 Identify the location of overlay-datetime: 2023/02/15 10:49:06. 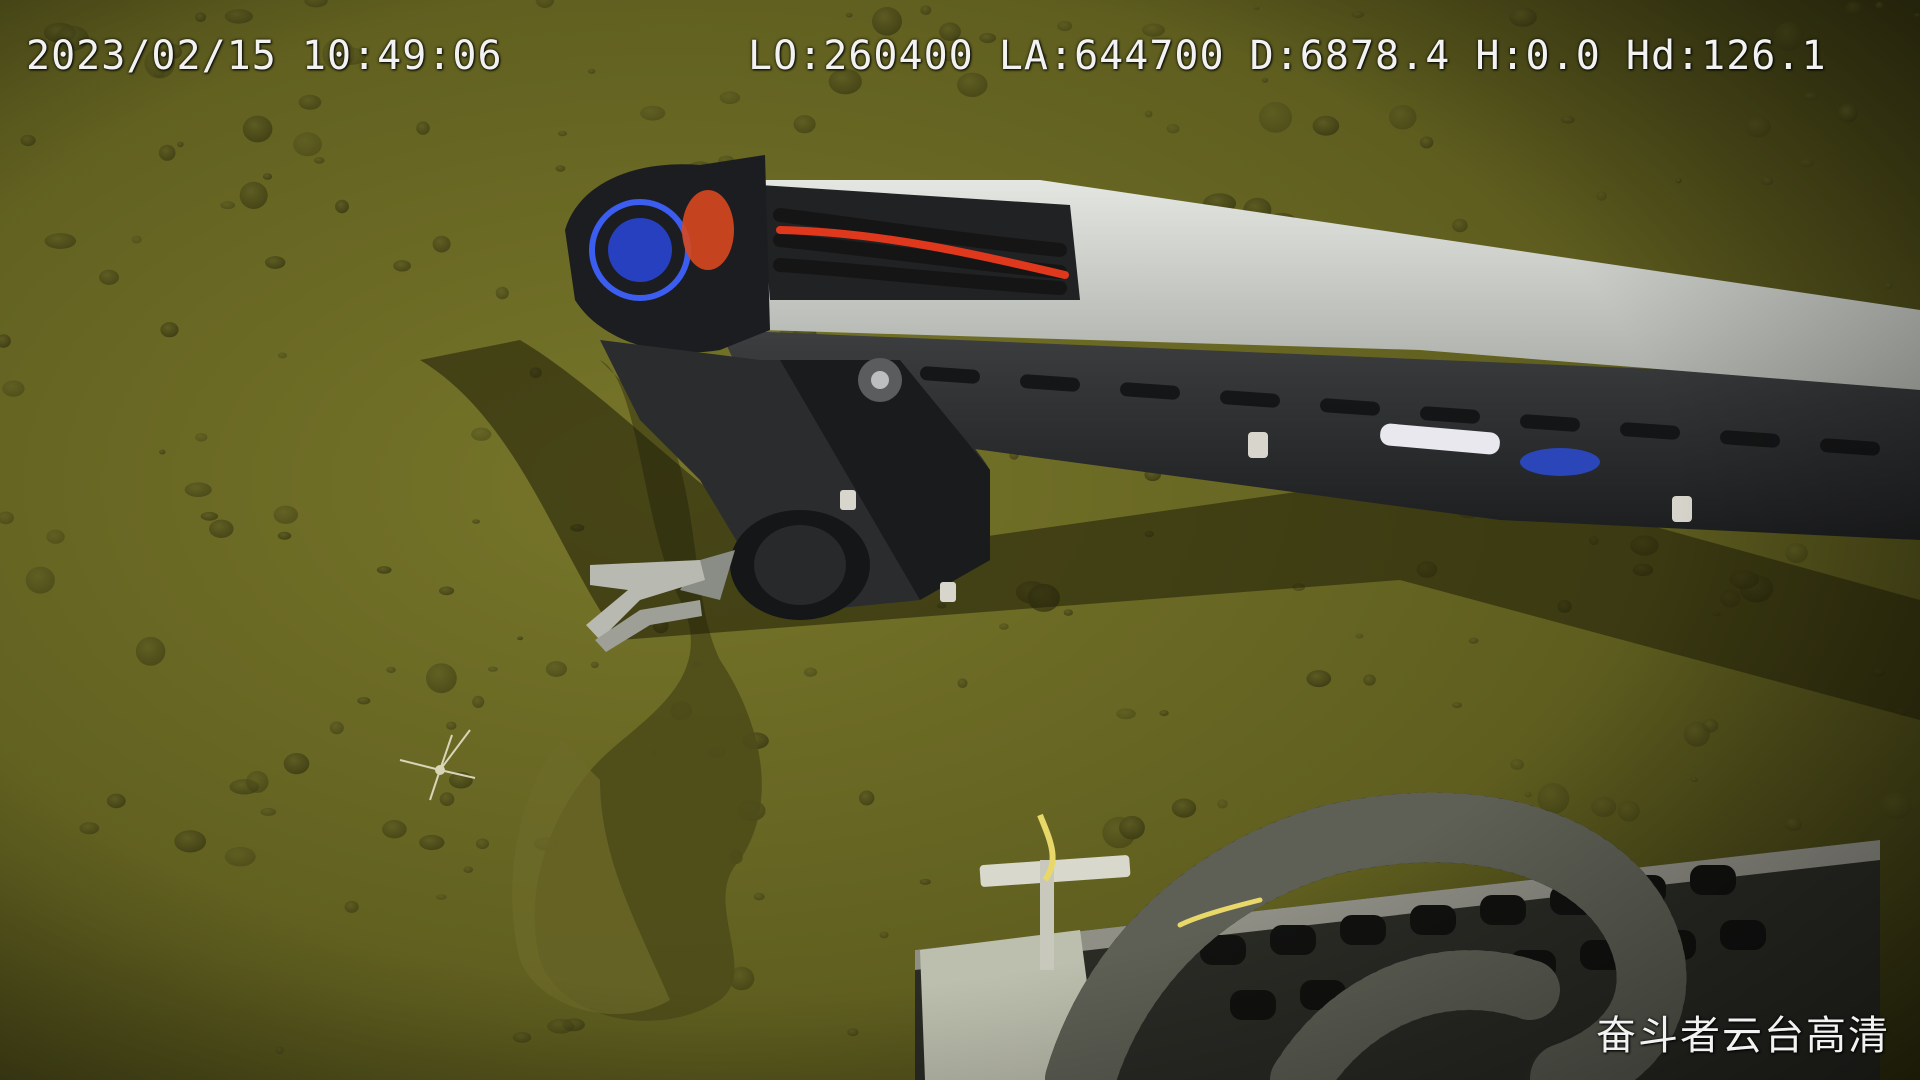
(264, 56).